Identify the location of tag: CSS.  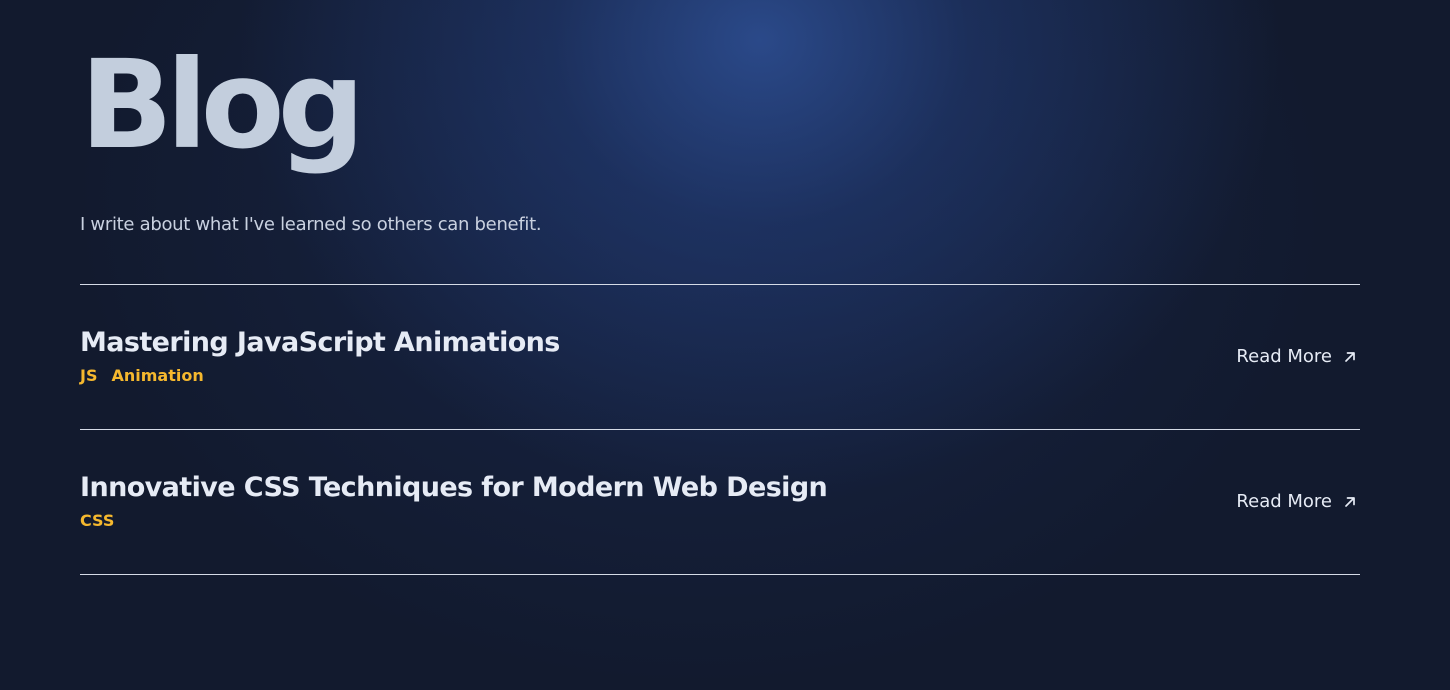
(97, 520).